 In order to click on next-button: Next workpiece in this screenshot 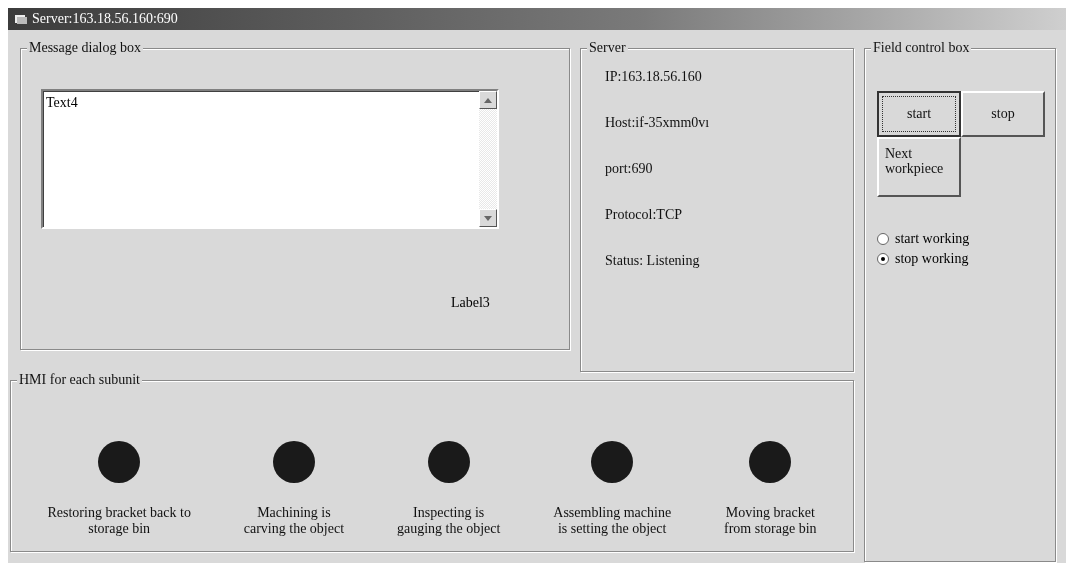, I will do `click(919, 167)`.